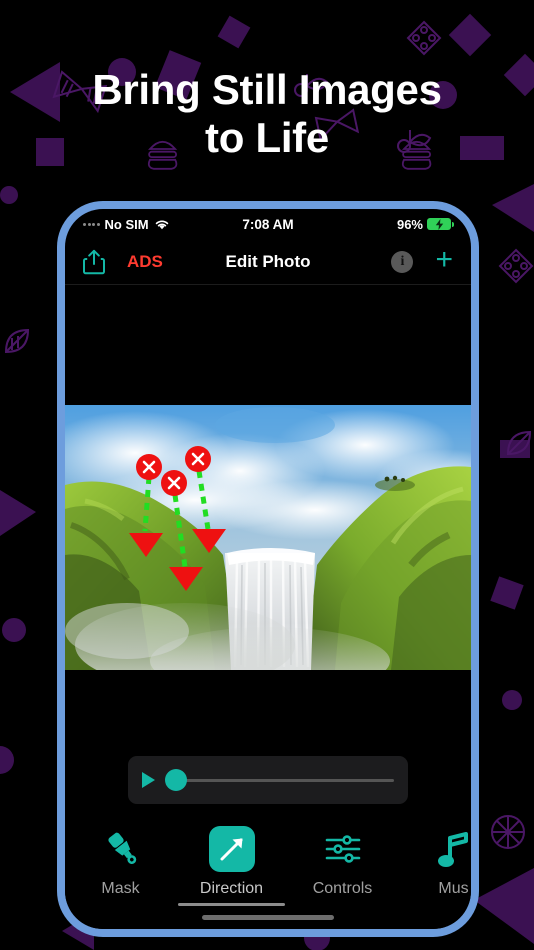 Image resolution: width=534 pixels, height=950 pixels. What do you see at coordinates (268, 917) in the screenshot?
I see `home-indicator` at bounding box center [268, 917].